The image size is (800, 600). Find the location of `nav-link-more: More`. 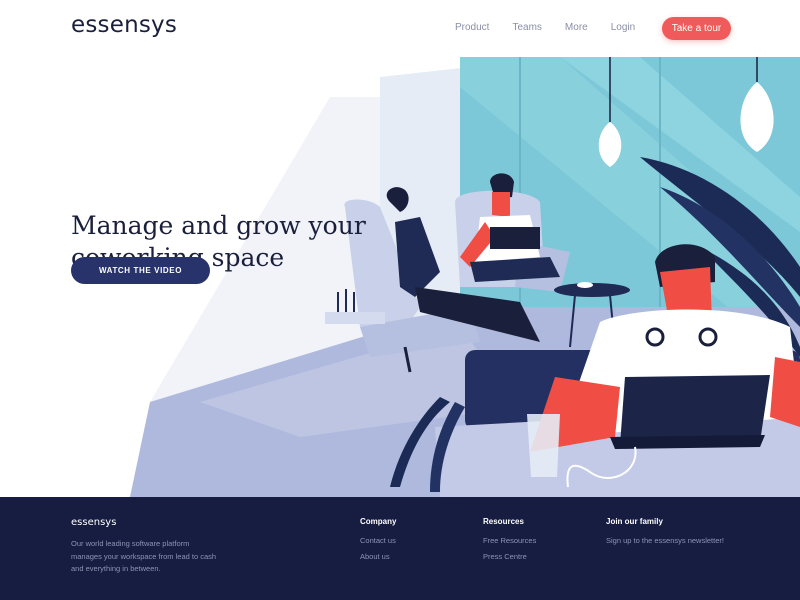

nav-link-more: More is located at coordinates (576, 27).